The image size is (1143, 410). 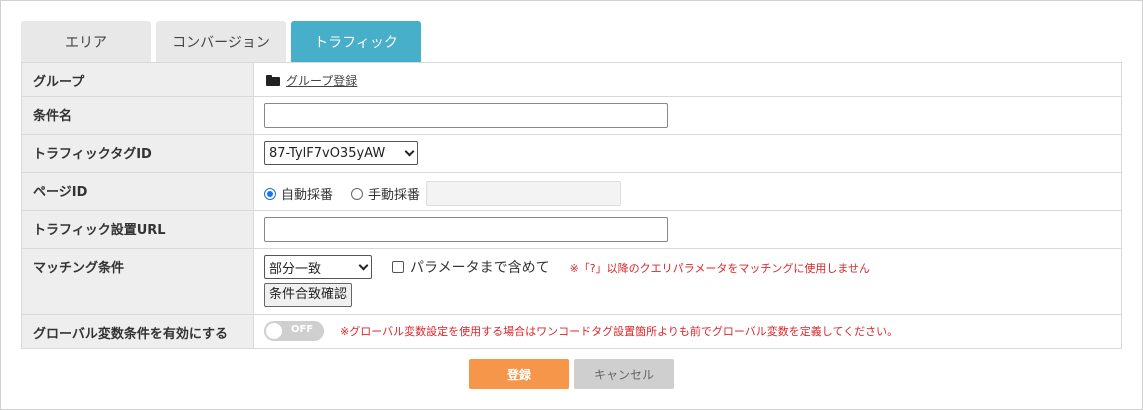 What do you see at coordinates (302, 329) in the screenshot?
I see `toggle-state-text: OFF` at bounding box center [302, 329].